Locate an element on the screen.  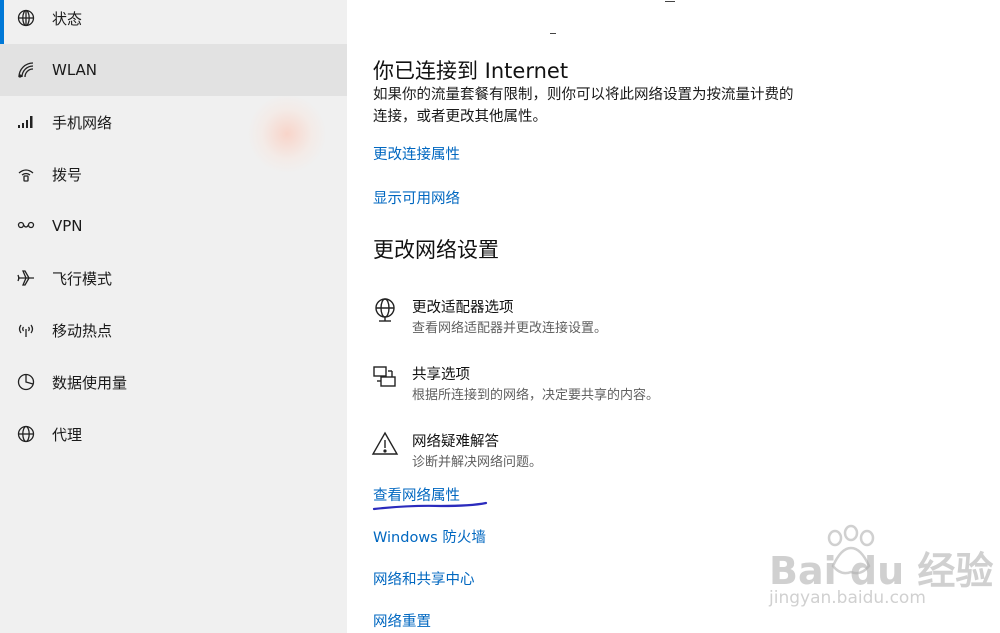
wifi-icon is located at coordinates (26, 70).